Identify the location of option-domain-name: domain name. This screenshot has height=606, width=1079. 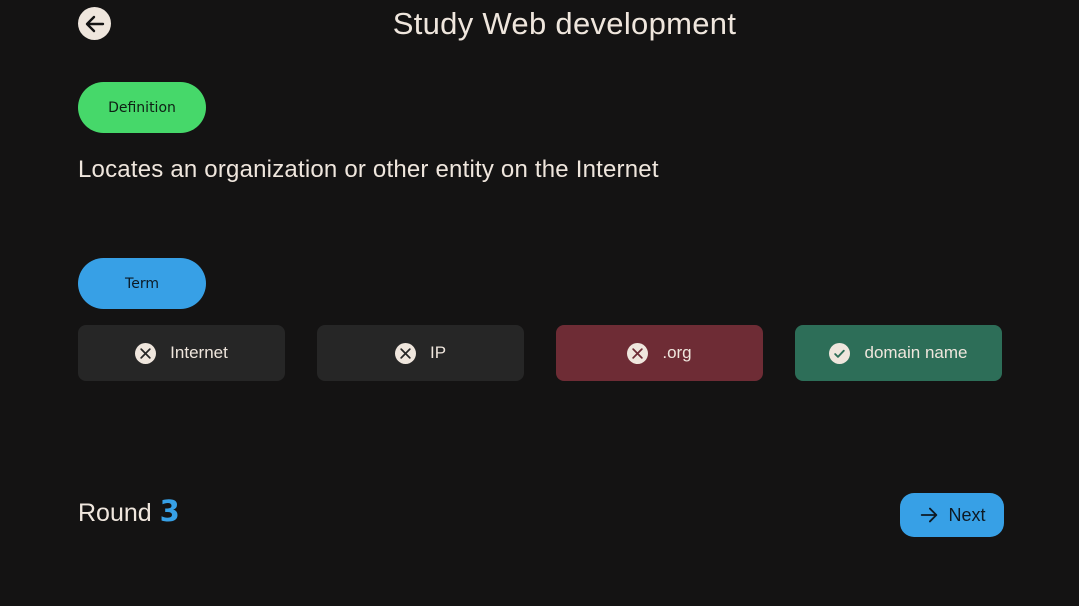
(898, 353).